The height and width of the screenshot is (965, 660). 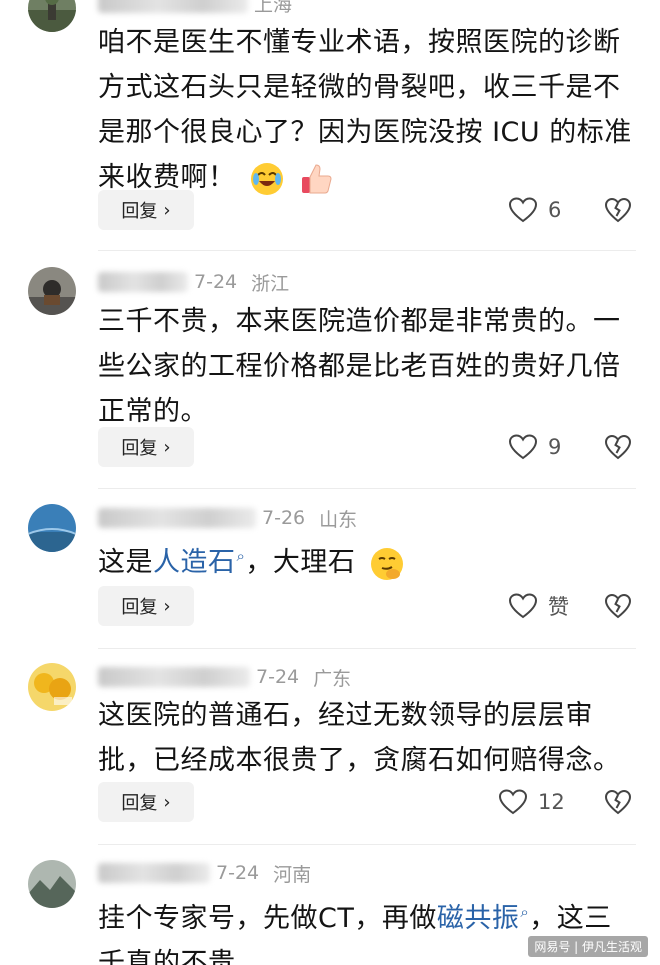 I want to click on comment-date: 7-26, so click(x=284, y=518).